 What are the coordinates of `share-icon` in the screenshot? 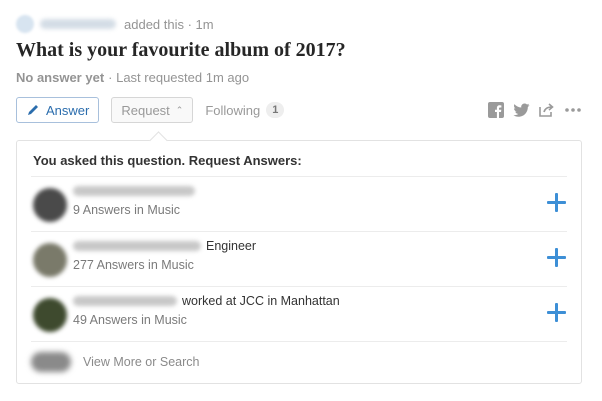 It's located at (547, 110).